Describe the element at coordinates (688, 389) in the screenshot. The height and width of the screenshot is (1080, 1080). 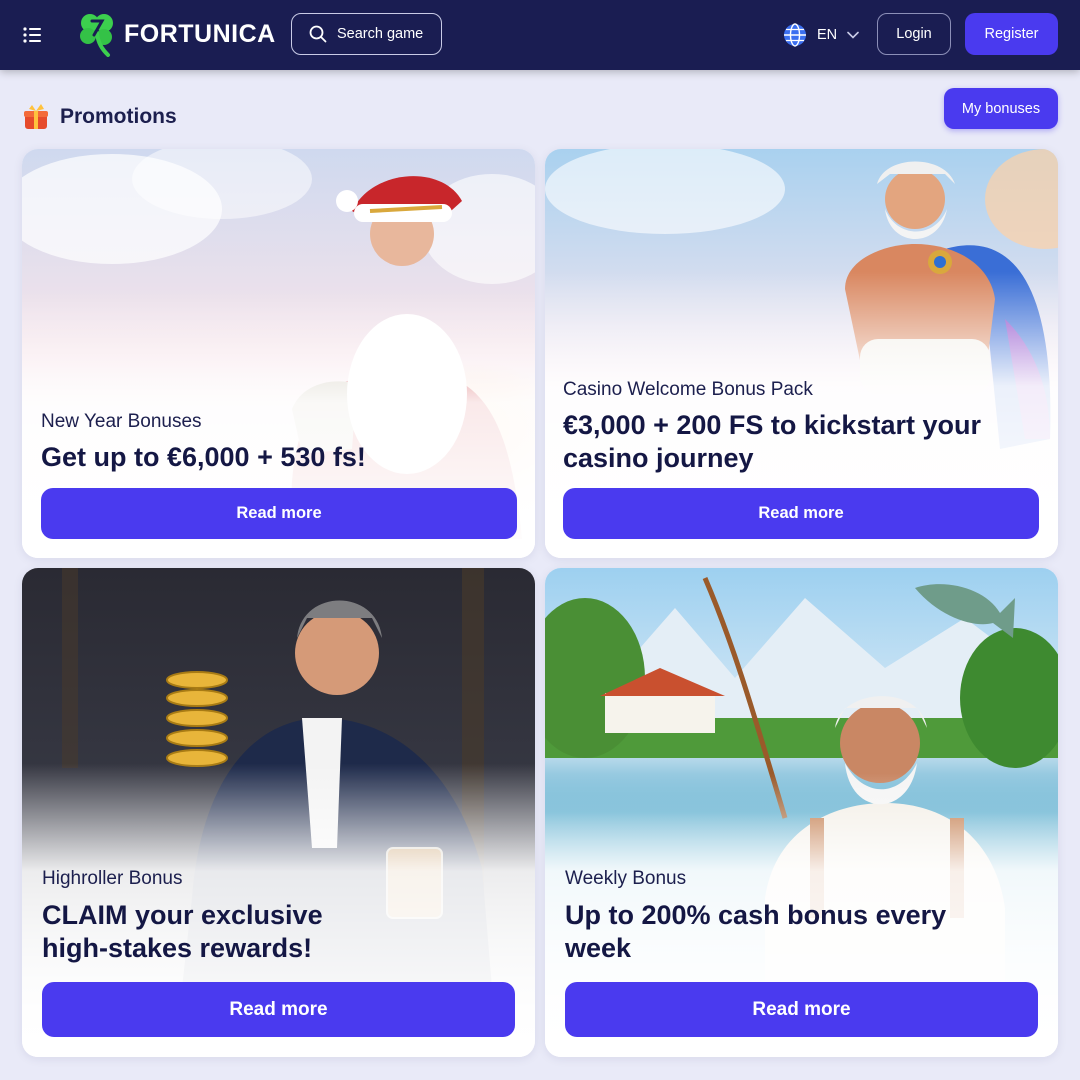
I see `promo-subtitle: Casino Welcome Bonus Pack` at that location.